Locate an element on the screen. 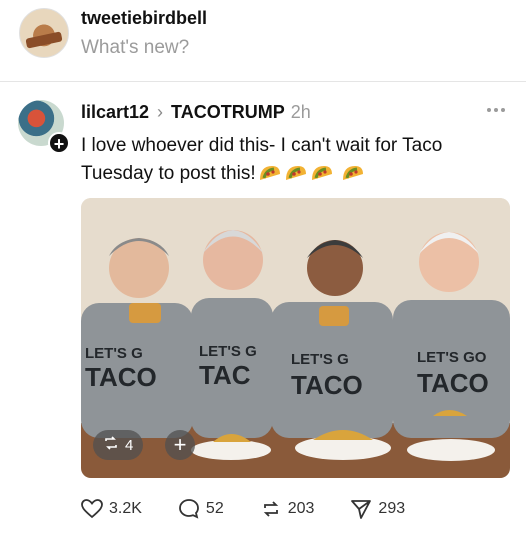  composer-placeholder: What's new? is located at coordinates (135, 48).